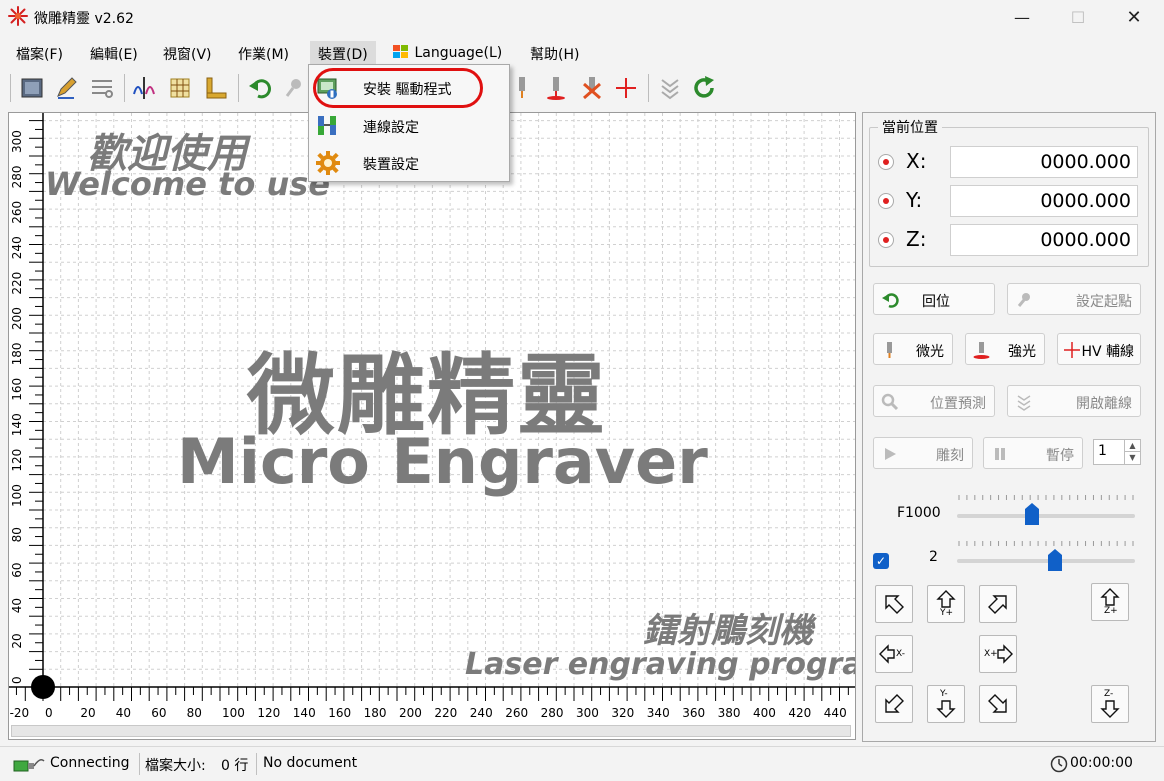 The width and height of the screenshot is (1164, 781). I want to click on menu-language-label: Language(L), so click(458, 53).